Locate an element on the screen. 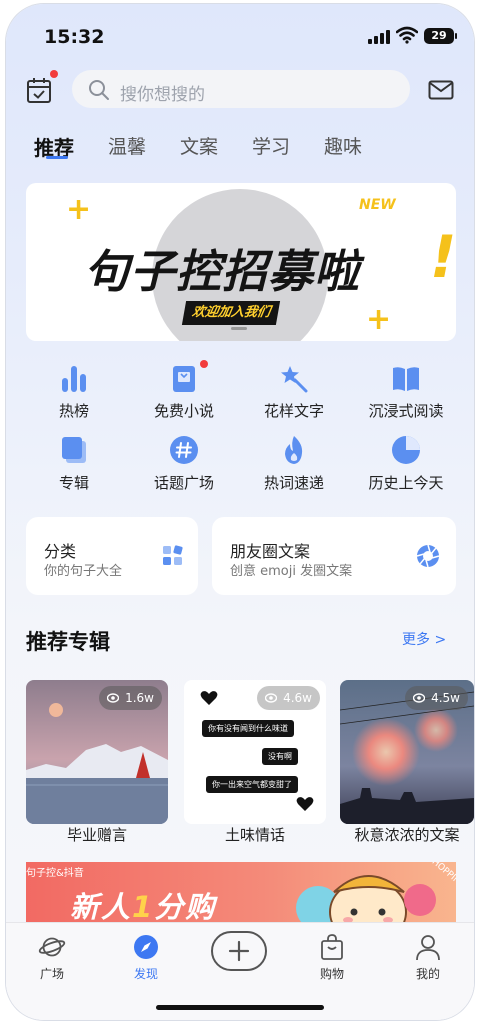 The image size is (481, 1026). album-card-autumn: 4.5w is located at coordinates (407, 752).